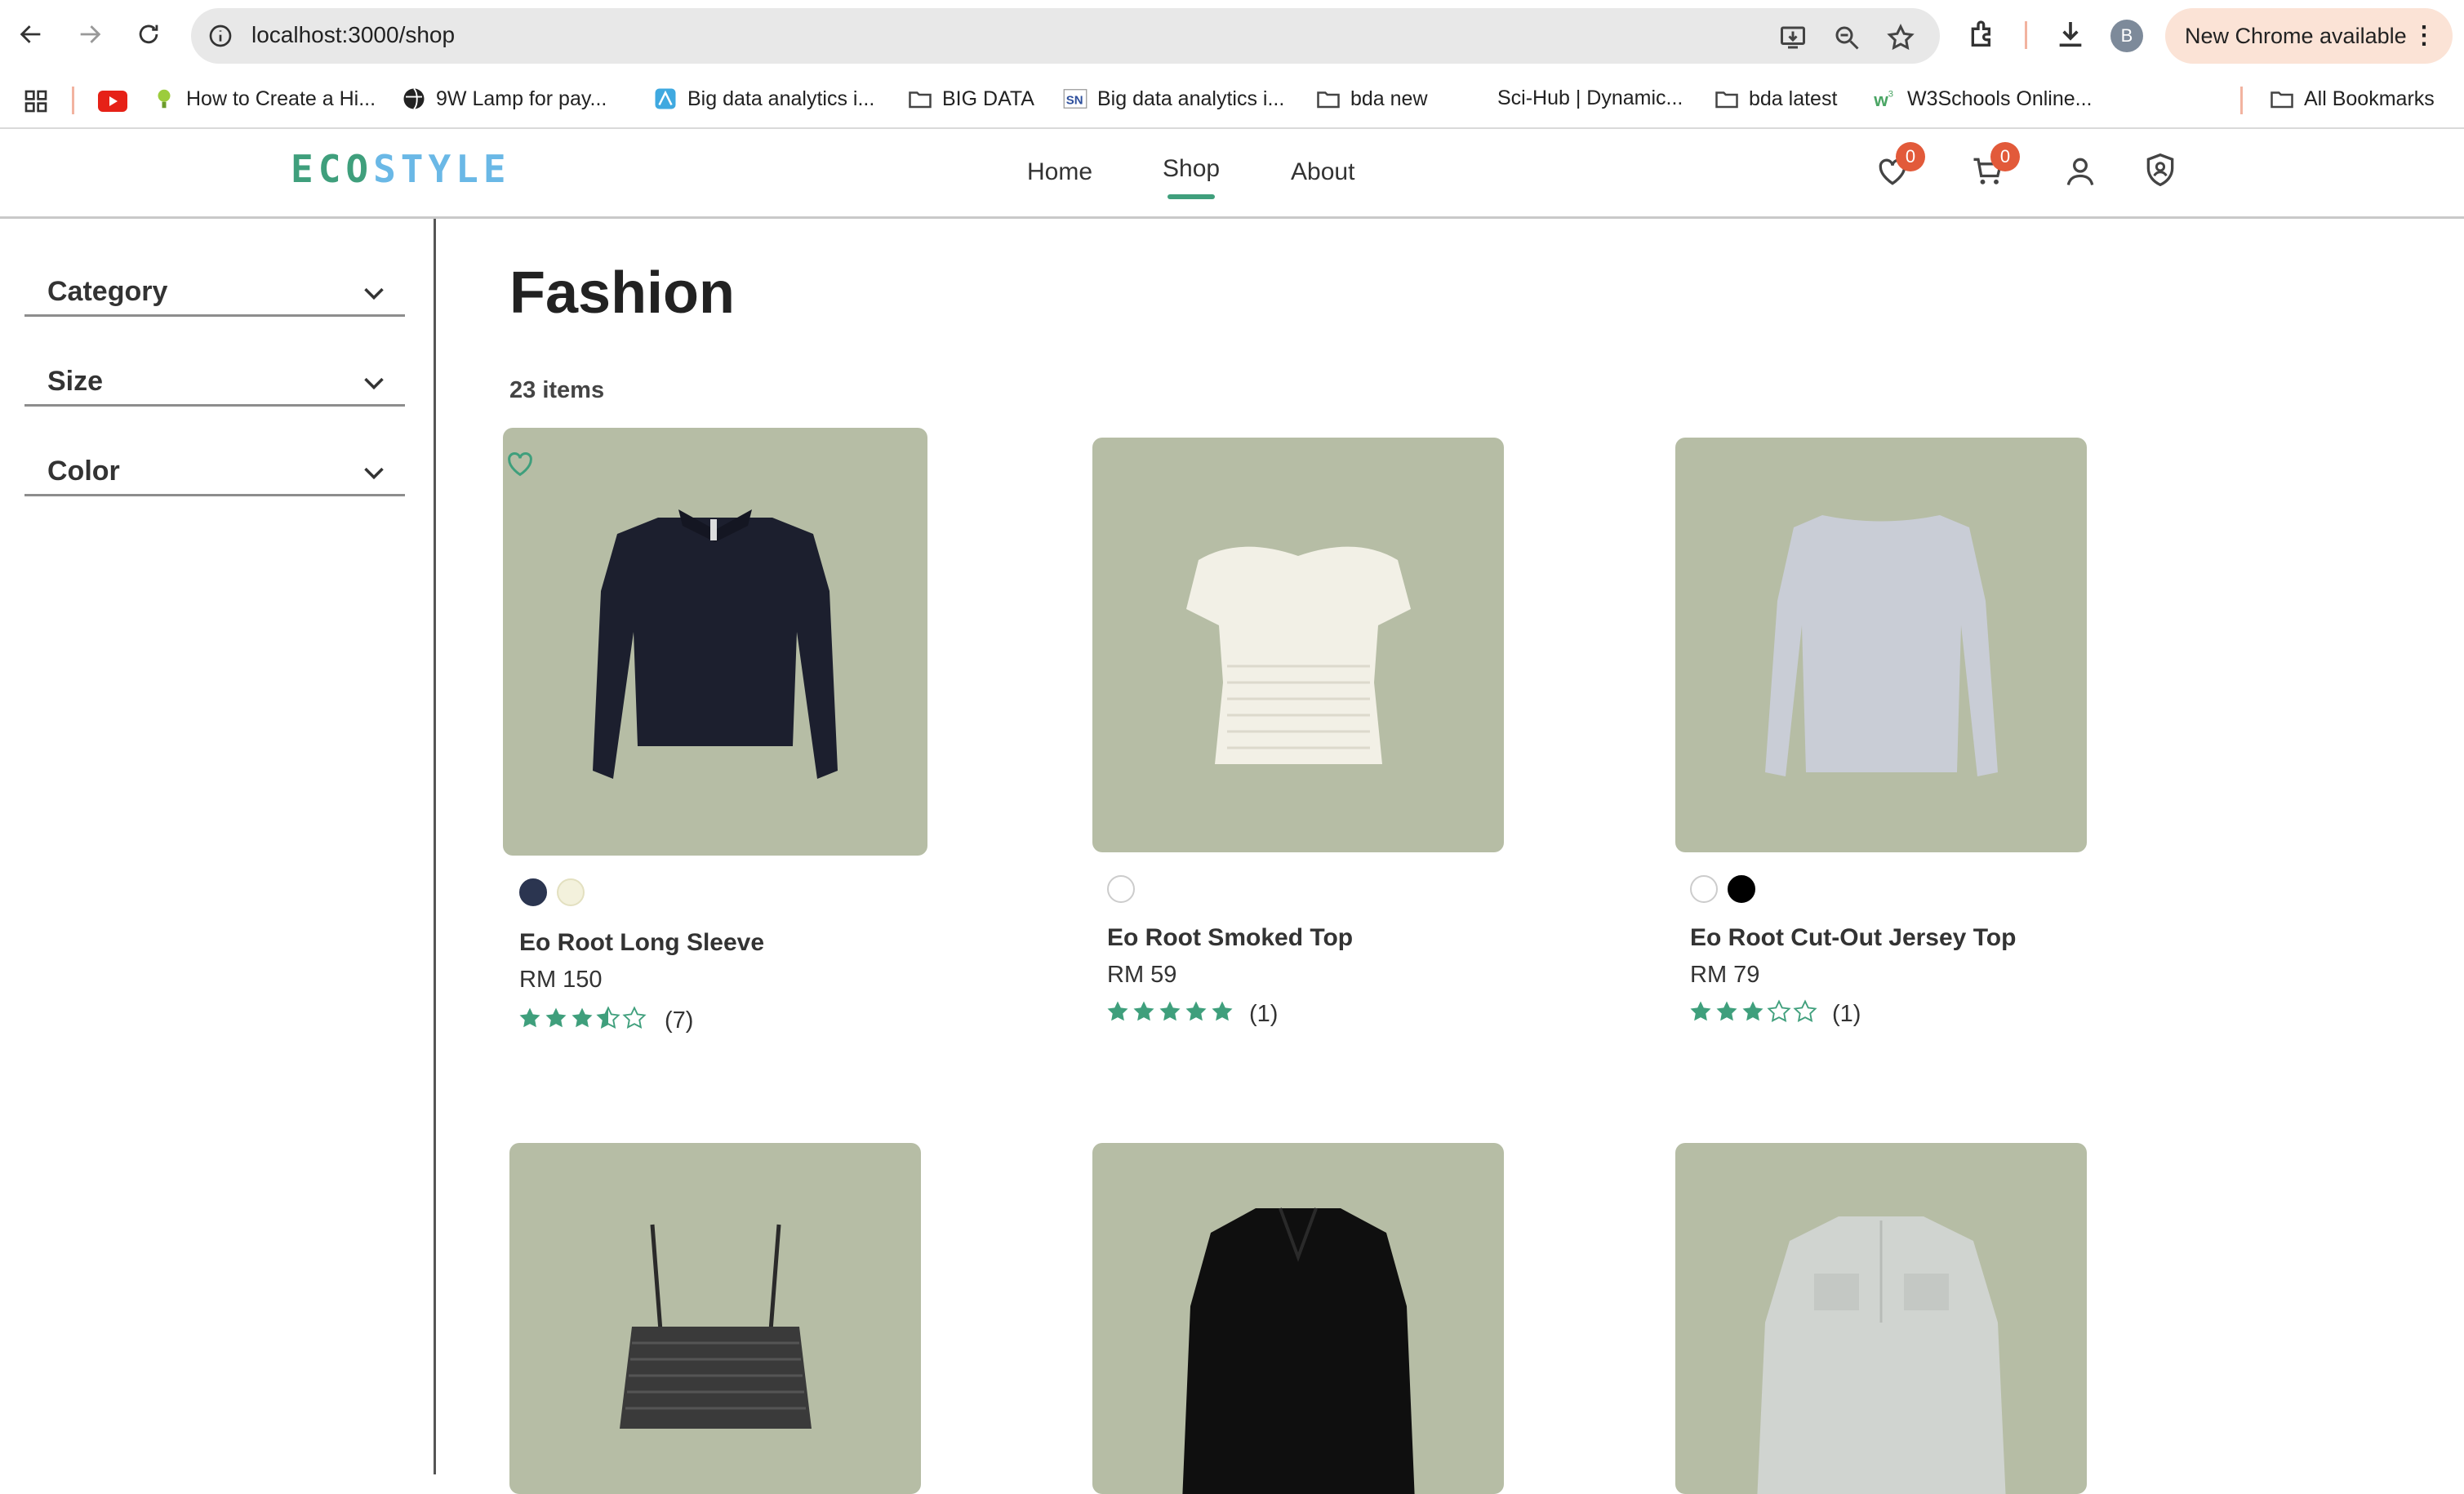 The width and height of the screenshot is (2464, 1494). I want to click on grey-blouse-image, so click(1881, 1355).